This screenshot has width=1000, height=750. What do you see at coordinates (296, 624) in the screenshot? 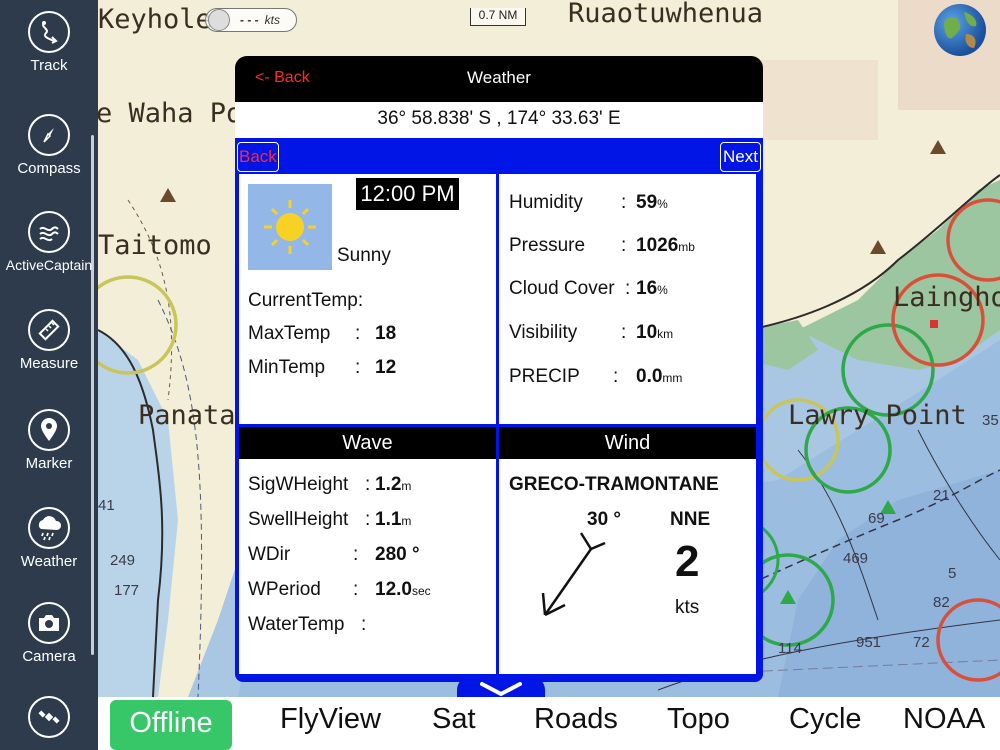
I see `water-temp-label: WaterTemp` at bounding box center [296, 624].